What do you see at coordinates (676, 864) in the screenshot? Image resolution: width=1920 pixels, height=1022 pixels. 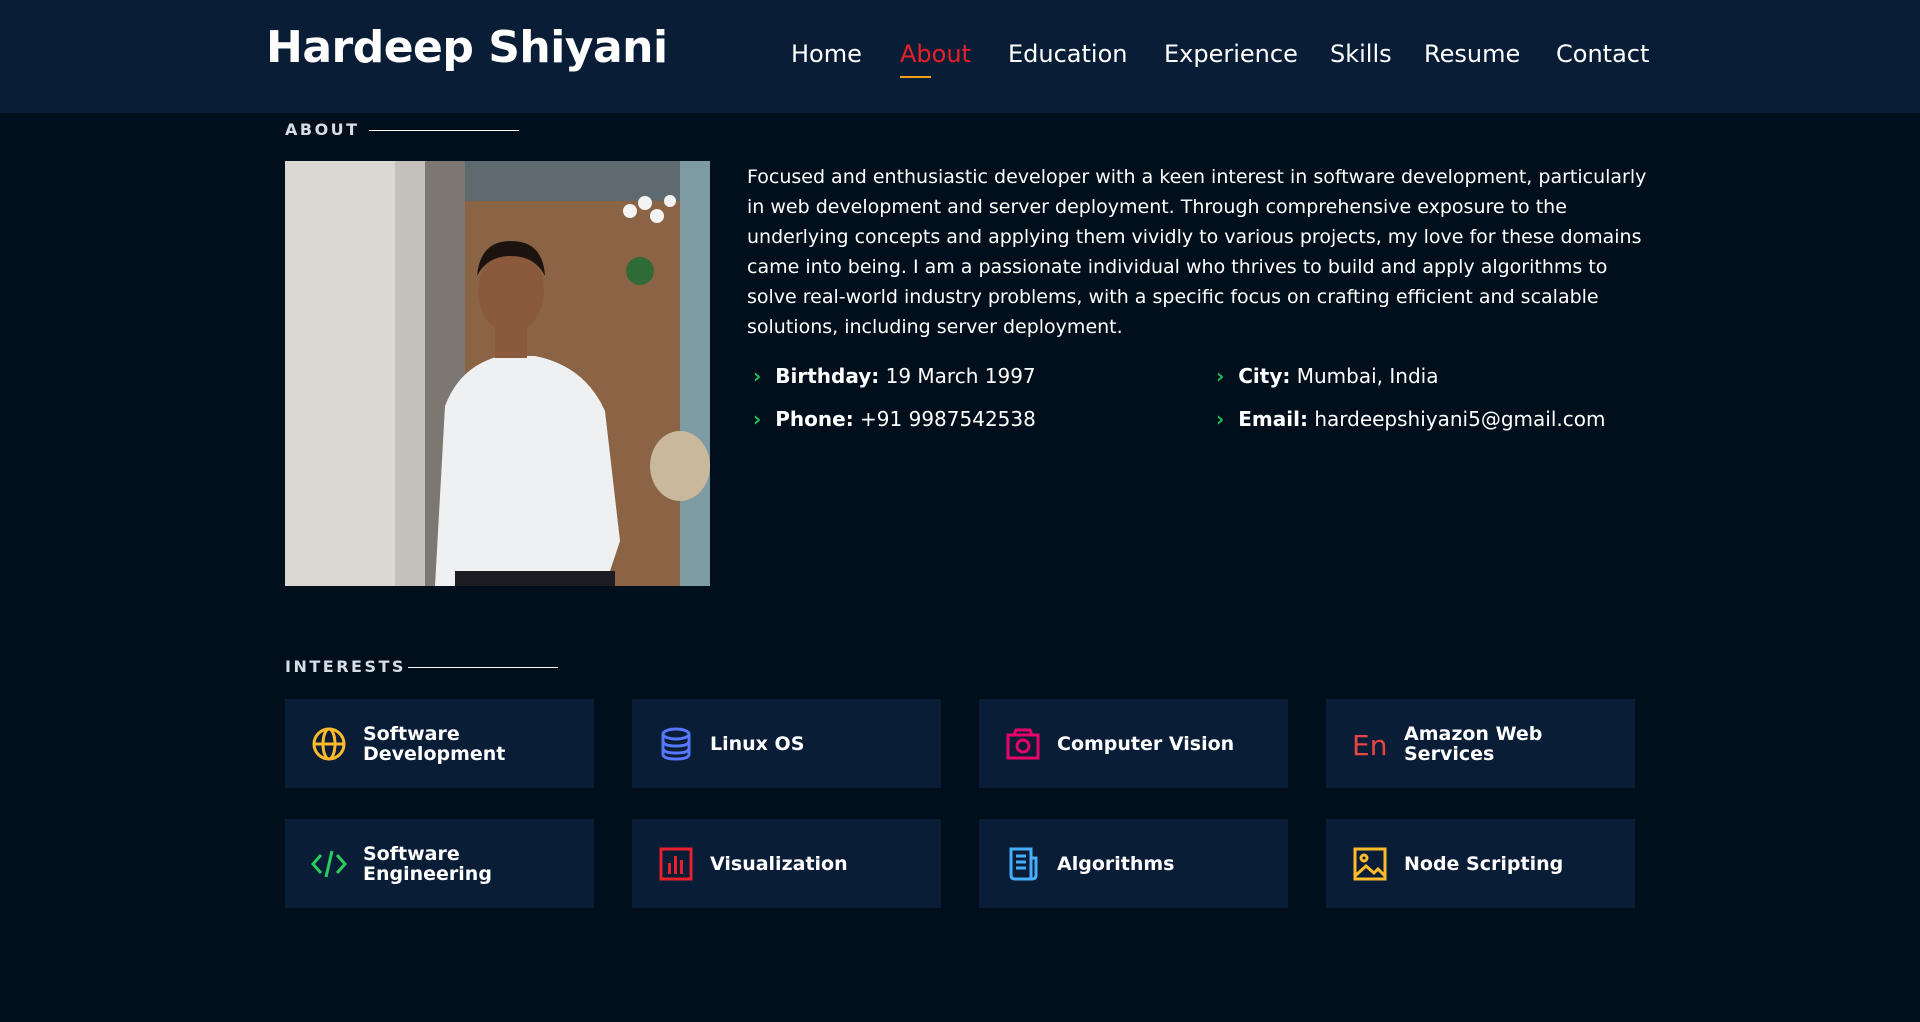 I see `bar-chart-icon` at bounding box center [676, 864].